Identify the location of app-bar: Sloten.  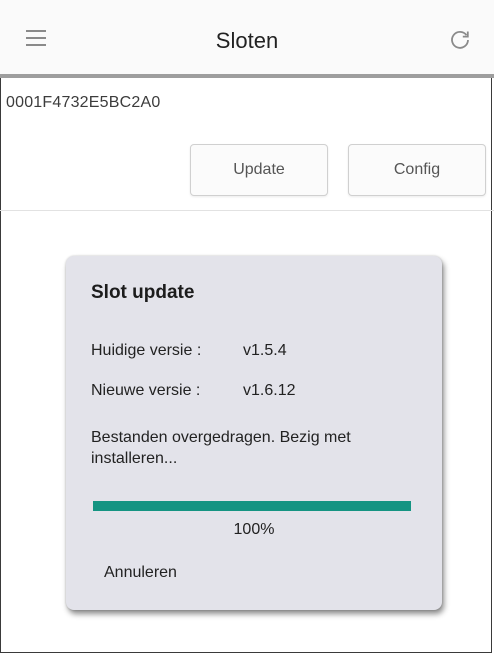
(247, 39).